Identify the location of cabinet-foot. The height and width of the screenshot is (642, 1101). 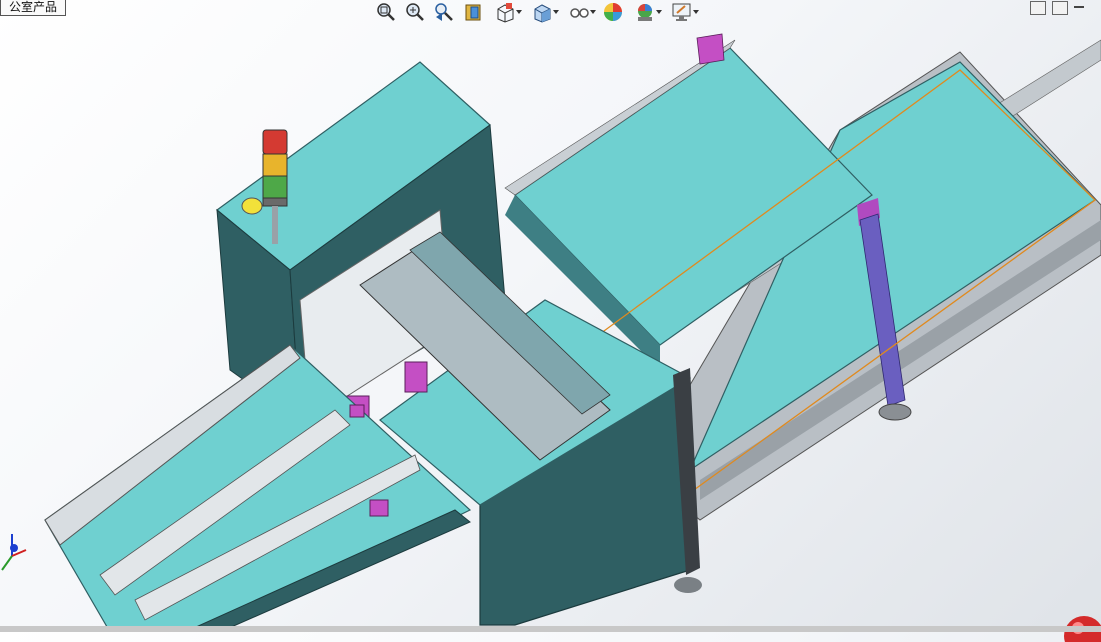
(688, 585).